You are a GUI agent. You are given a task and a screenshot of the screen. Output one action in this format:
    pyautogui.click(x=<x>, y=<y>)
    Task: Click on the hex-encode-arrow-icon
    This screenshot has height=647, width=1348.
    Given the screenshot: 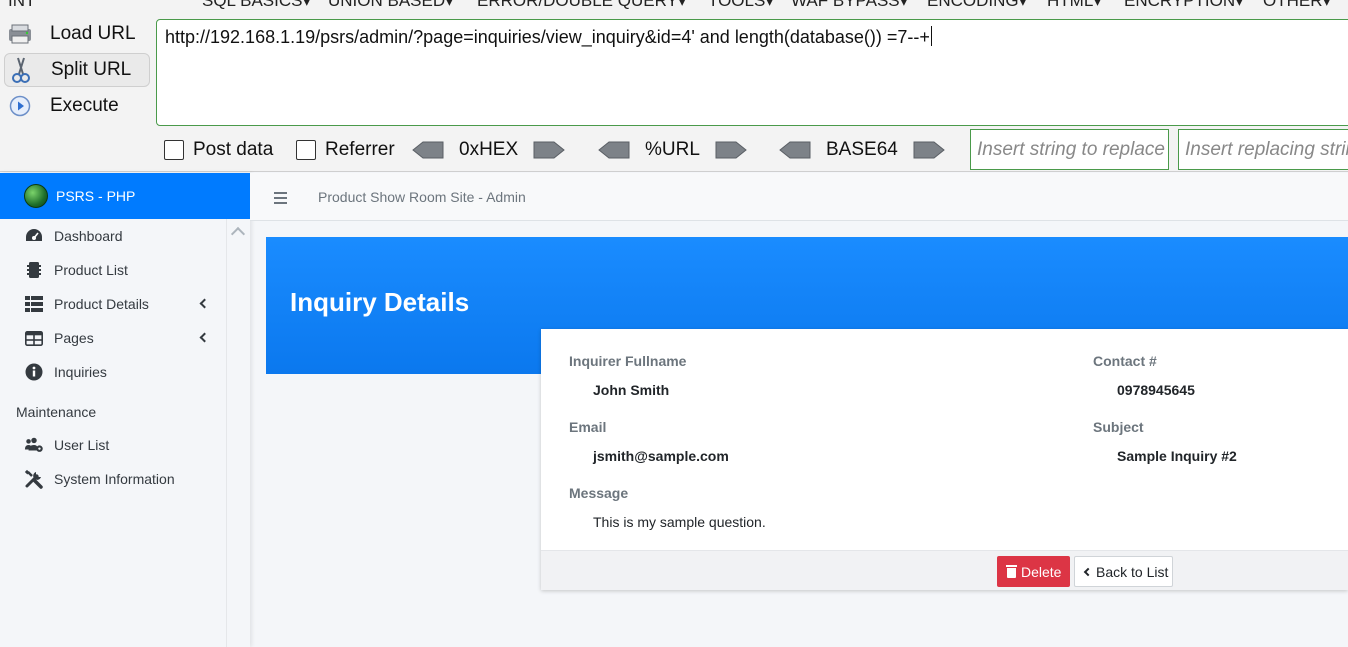 What is the action you would take?
    pyautogui.click(x=549, y=150)
    